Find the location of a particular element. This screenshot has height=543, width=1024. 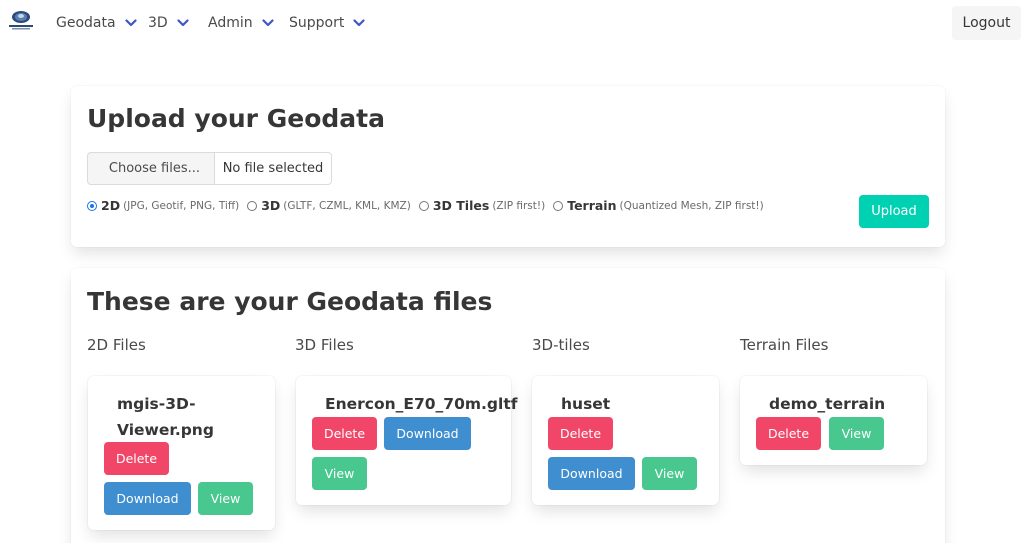

radio-2d-hint: (JPG, Geotif, PNG, Tiff) is located at coordinates (181, 205).